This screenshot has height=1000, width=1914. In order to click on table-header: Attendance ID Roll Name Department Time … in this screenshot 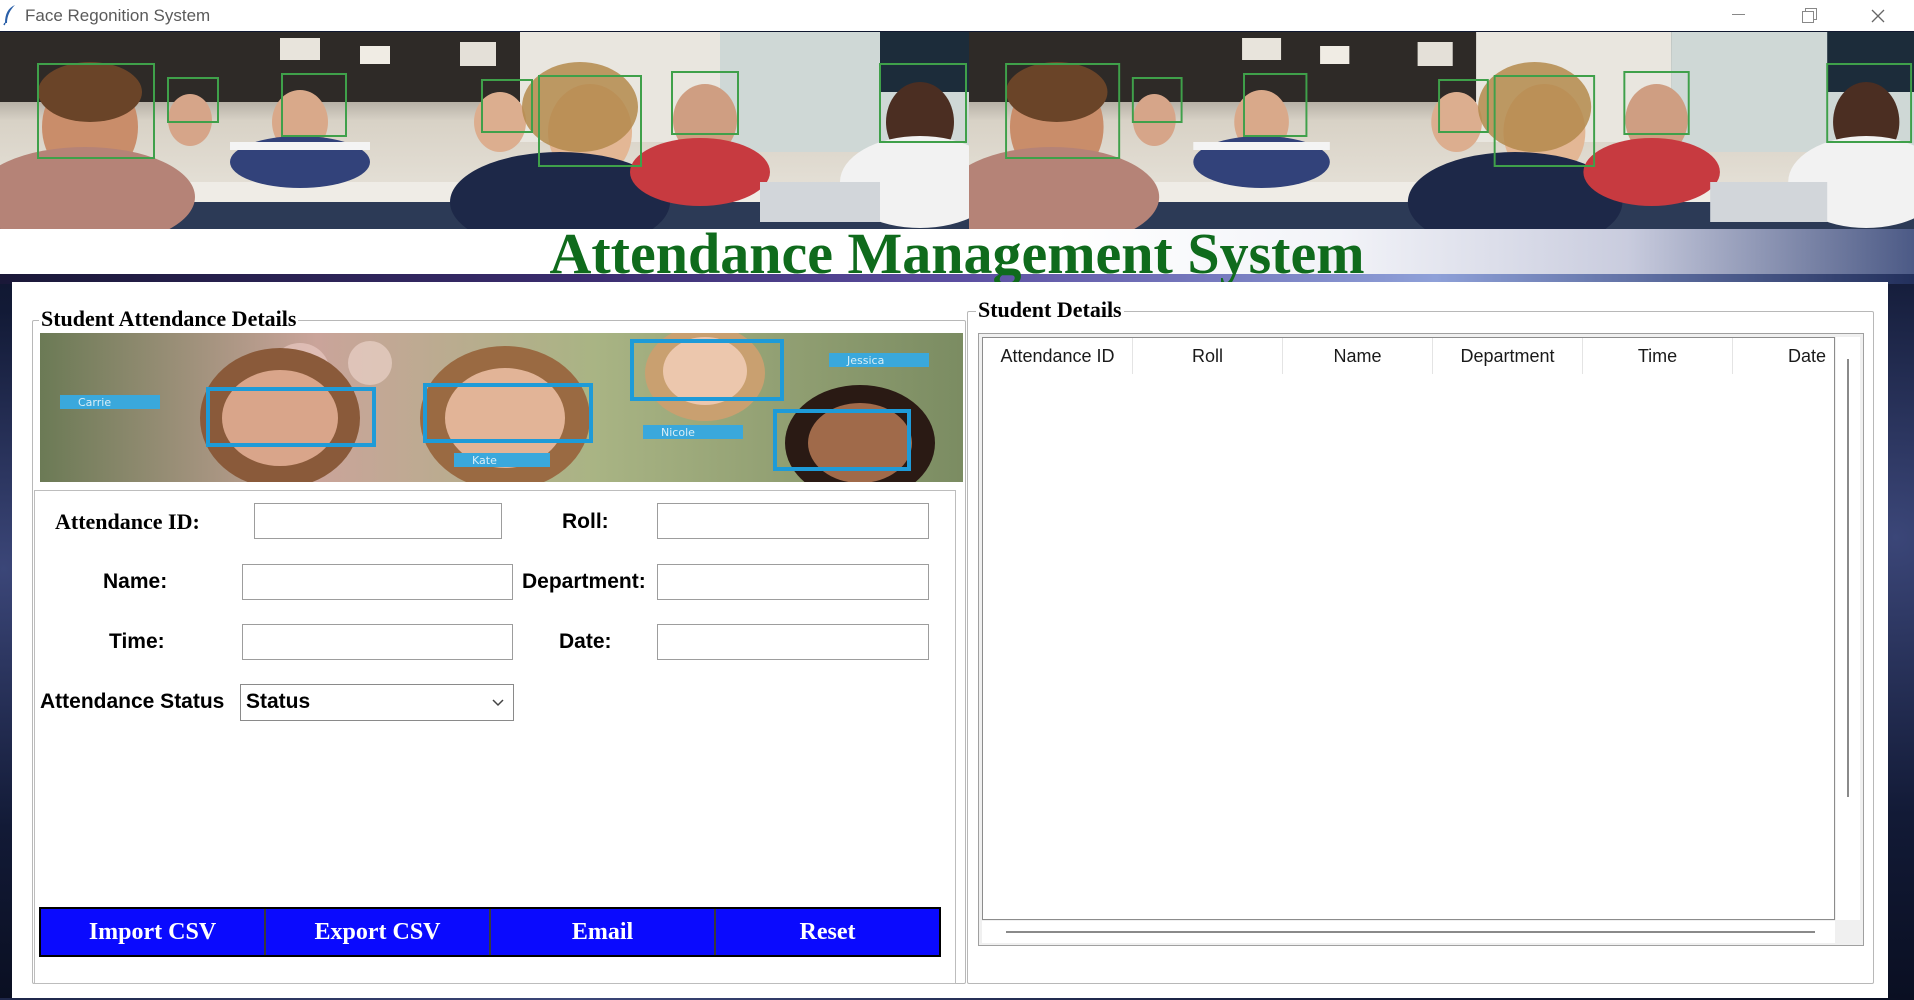, I will do `click(1408, 356)`.